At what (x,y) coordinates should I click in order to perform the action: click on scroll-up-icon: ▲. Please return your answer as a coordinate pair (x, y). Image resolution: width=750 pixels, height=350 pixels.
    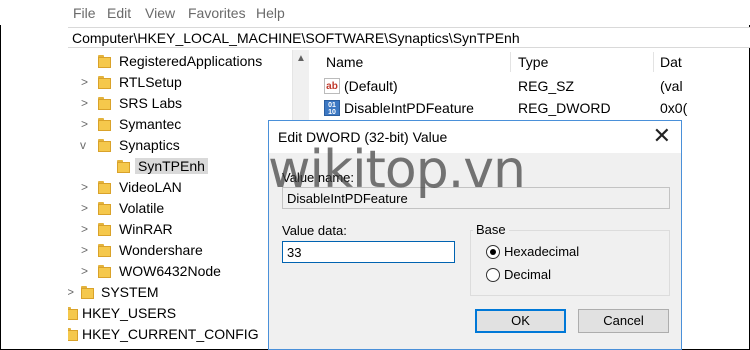
    Looking at the image, I should click on (301, 58).